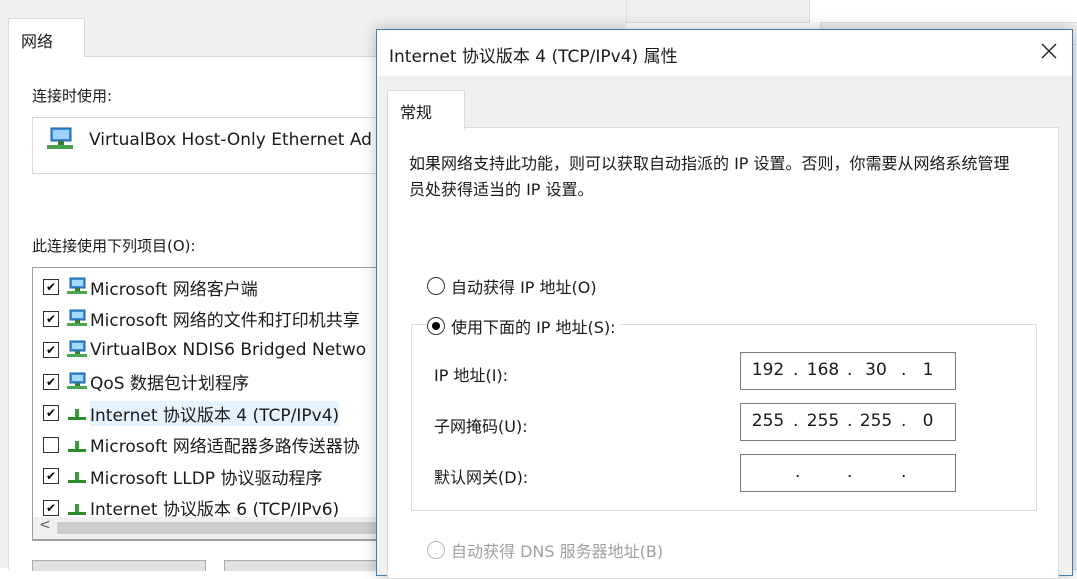 The height and width of the screenshot is (579, 1077). I want to click on tab-network-label: 网络, so click(37, 41).